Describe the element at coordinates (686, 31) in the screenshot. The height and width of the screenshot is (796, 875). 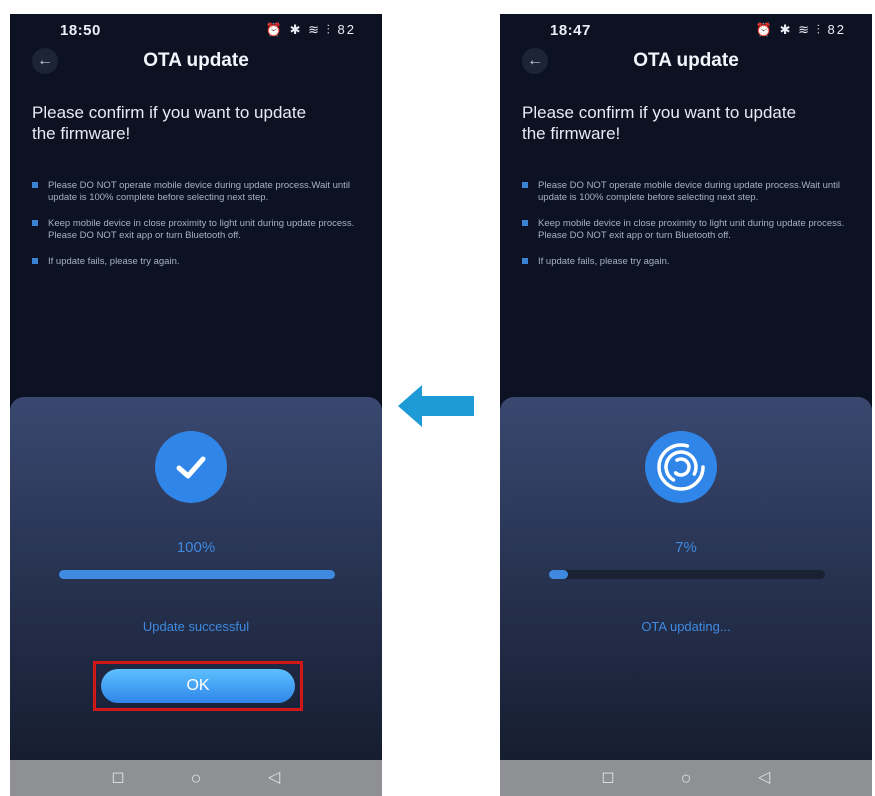
I see `status-bar: 18:47 ⏰ ✱ ≋ ⫶ 82` at that location.